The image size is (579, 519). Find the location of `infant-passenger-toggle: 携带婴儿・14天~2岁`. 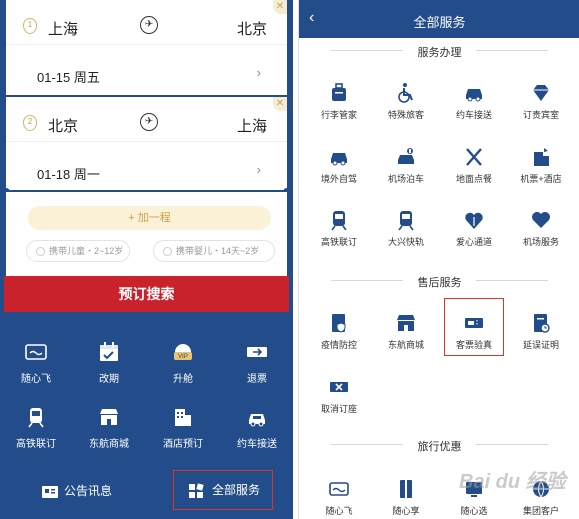

infant-passenger-toggle: 携带婴儿・14天~2岁 is located at coordinates (214, 251).